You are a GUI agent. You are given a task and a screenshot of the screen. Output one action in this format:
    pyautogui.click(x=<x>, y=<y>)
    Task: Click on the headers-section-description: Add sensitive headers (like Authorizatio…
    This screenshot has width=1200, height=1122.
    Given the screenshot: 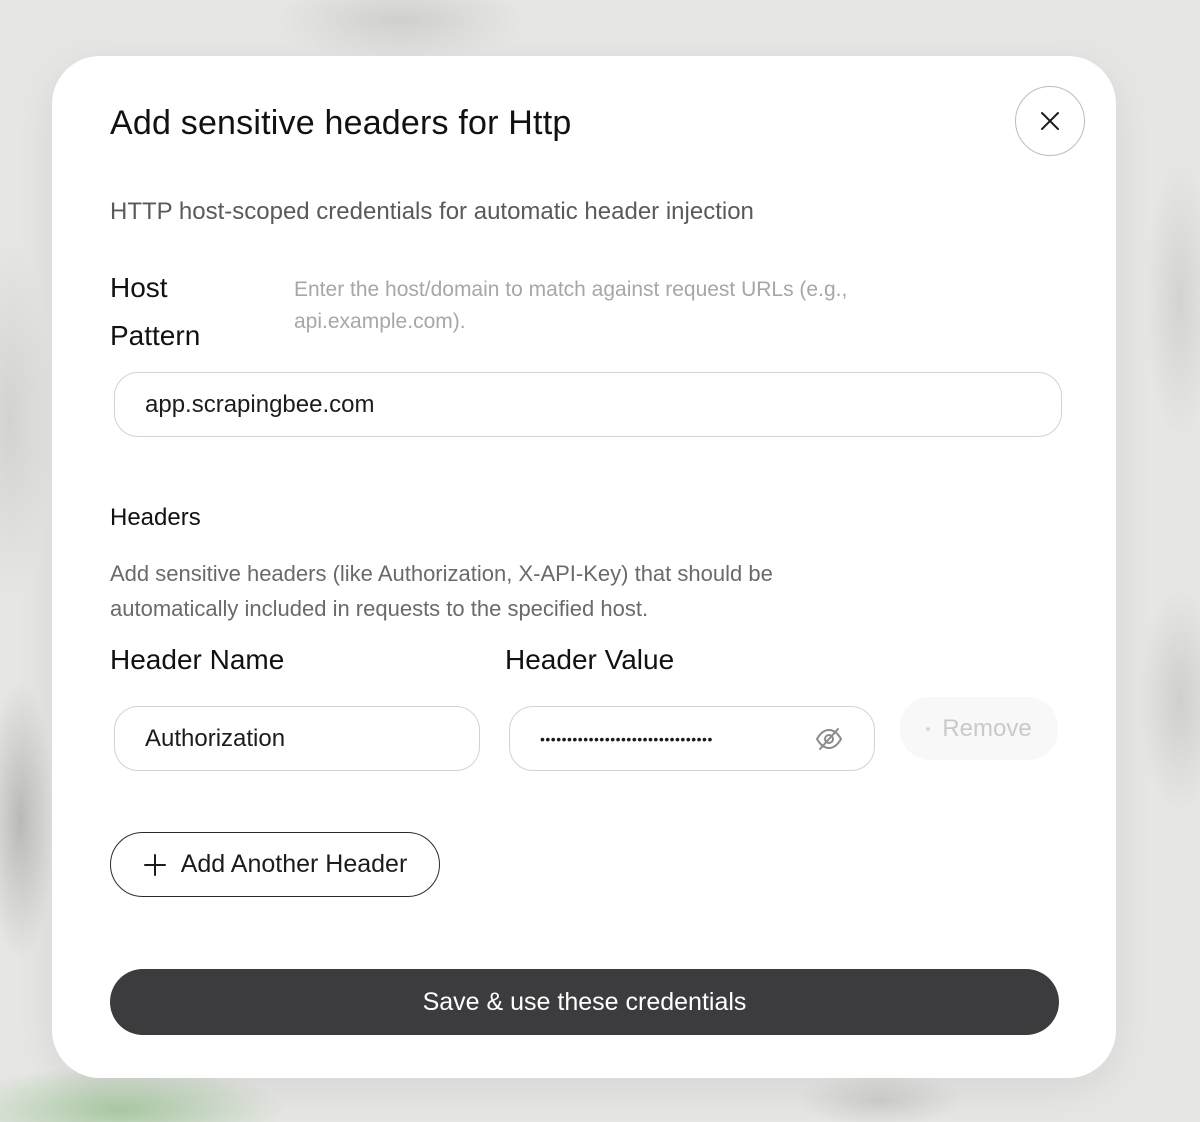 What is the action you would take?
    pyautogui.click(x=441, y=591)
    